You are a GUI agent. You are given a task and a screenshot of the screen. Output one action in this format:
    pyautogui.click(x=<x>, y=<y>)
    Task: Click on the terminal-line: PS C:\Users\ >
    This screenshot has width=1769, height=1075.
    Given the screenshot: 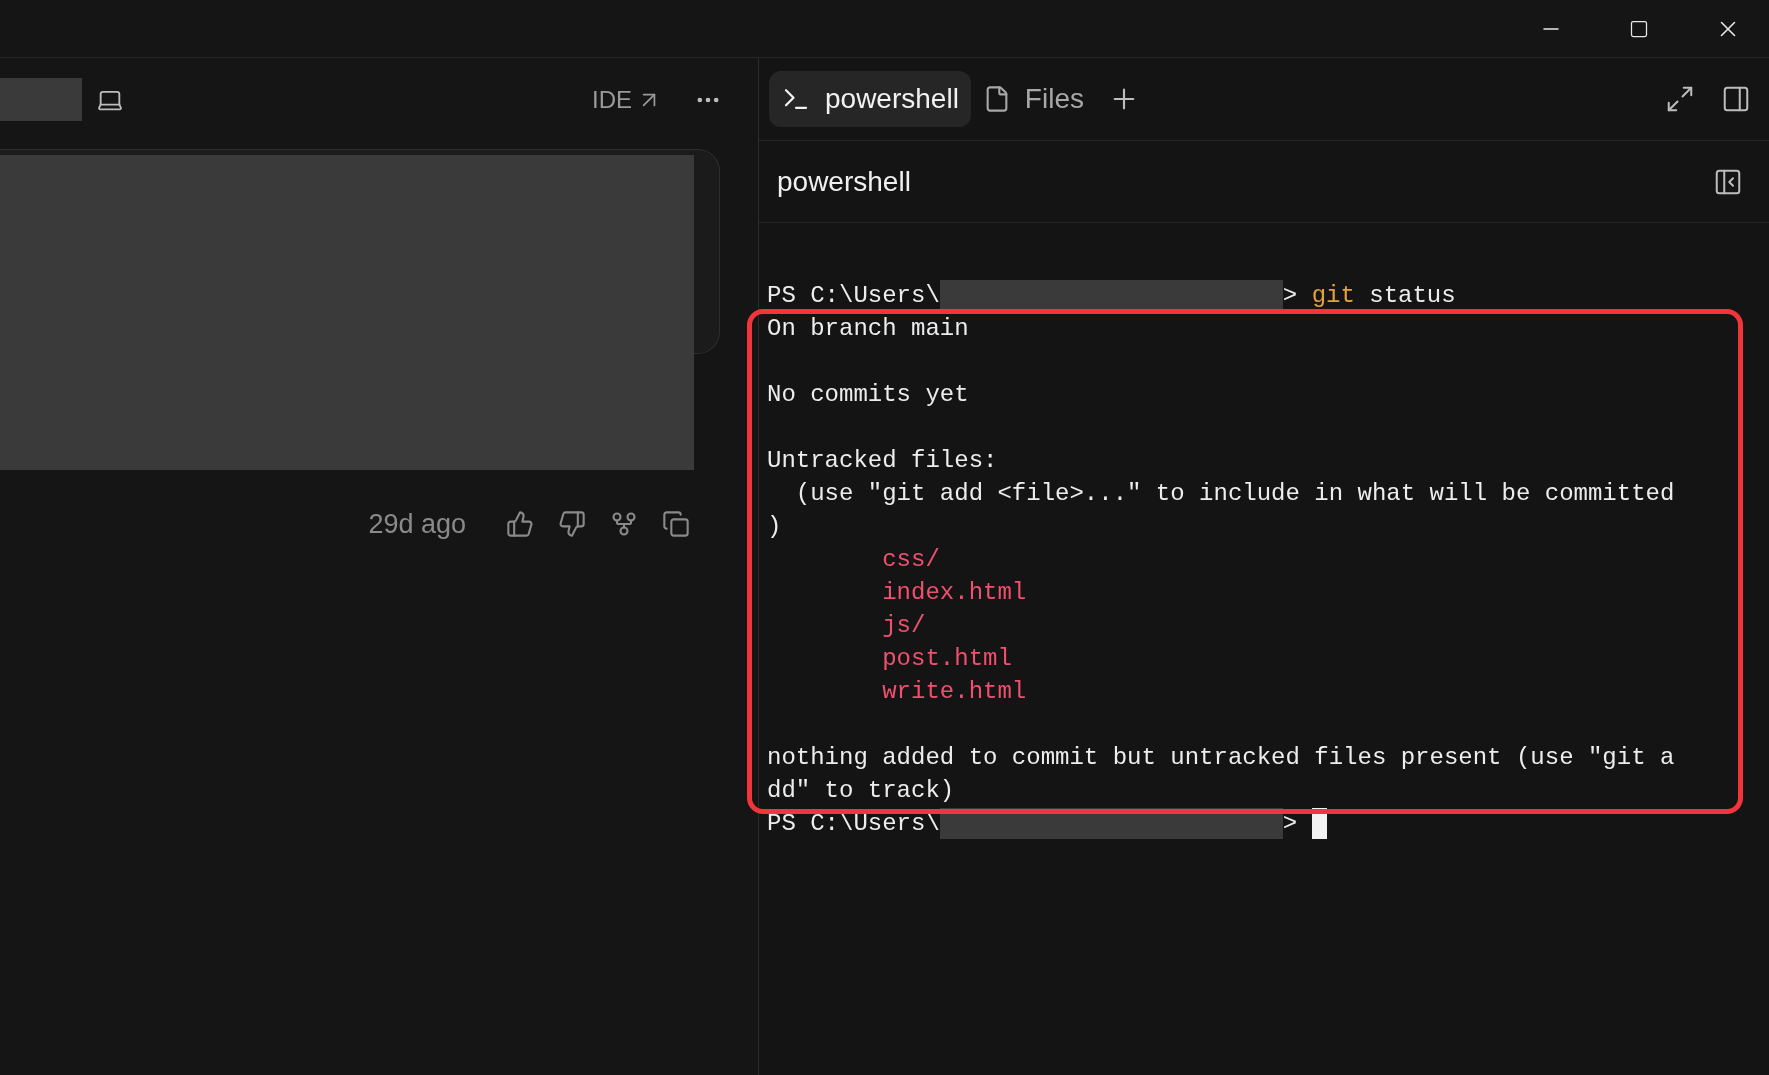 What is the action you would take?
    pyautogui.click(x=1047, y=823)
    